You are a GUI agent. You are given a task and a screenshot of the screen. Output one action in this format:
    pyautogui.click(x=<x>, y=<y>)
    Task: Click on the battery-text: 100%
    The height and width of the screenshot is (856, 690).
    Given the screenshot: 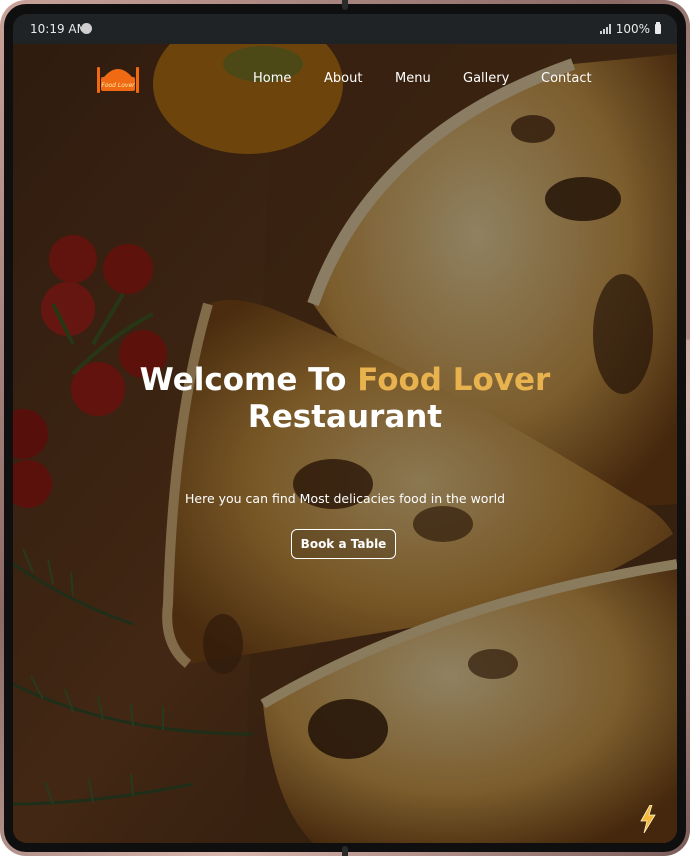 What is the action you would take?
    pyautogui.click(x=632, y=29)
    